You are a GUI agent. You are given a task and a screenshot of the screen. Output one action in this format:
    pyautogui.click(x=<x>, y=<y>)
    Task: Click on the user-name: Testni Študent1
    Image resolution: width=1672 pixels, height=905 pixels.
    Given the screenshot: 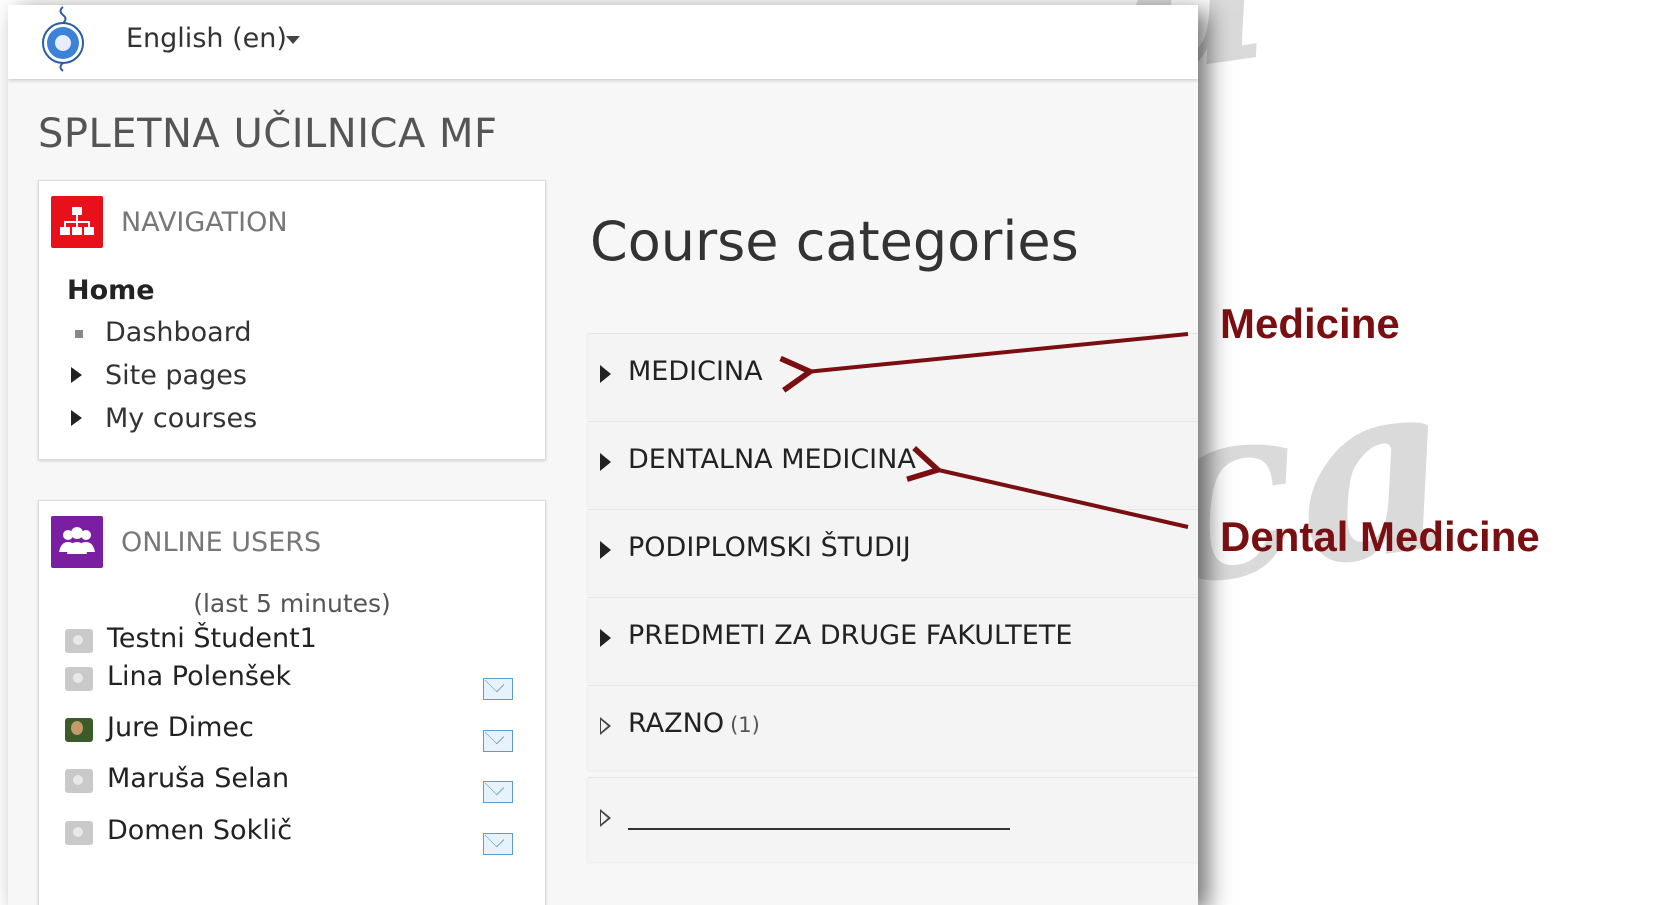 What is the action you would take?
    pyautogui.click(x=212, y=638)
    